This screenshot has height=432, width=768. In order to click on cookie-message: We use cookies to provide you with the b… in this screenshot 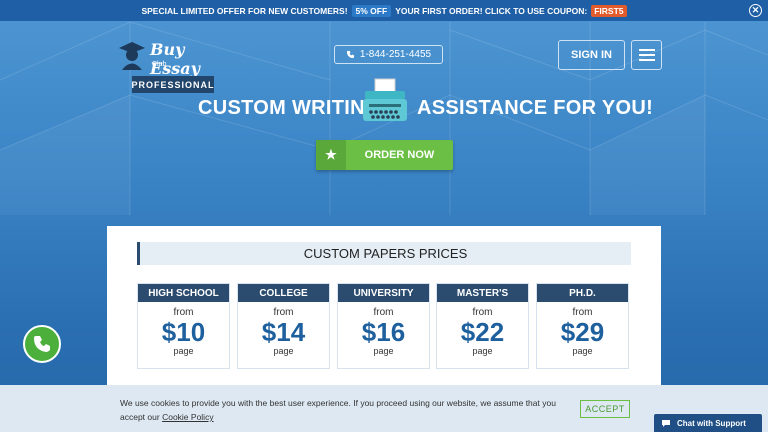, I will do `click(342, 410)`.